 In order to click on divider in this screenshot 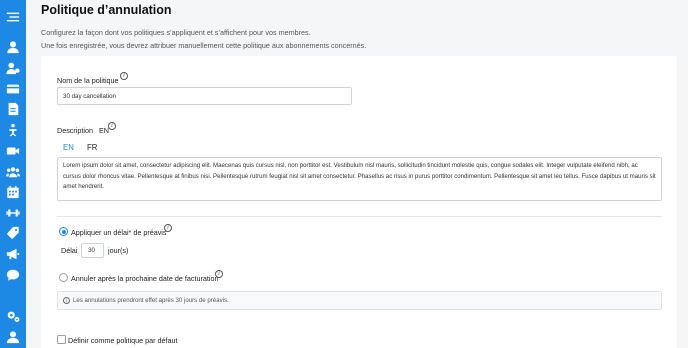, I will do `click(359, 216)`.